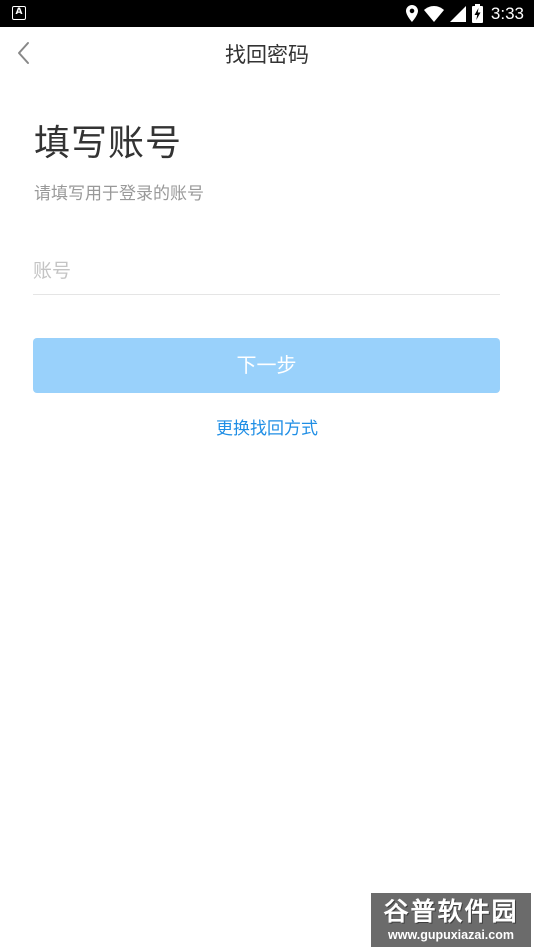  Describe the element at coordinates (267, 429) in the screenshot. I see `switch-recovery-method-link: 更换找回方式` at that location.